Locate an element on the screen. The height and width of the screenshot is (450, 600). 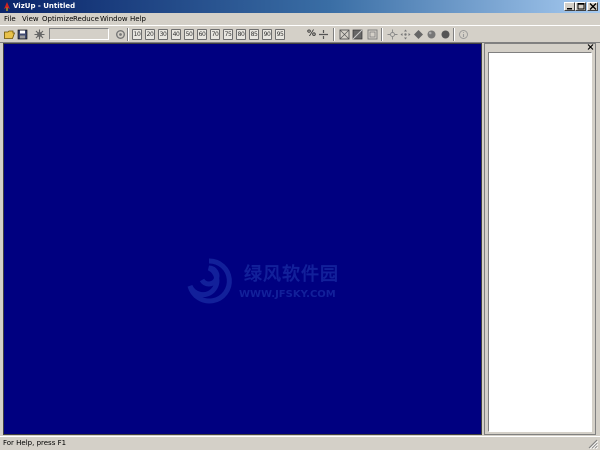
status-bar: For Help, press F1 is located at coordinates (300, 443).